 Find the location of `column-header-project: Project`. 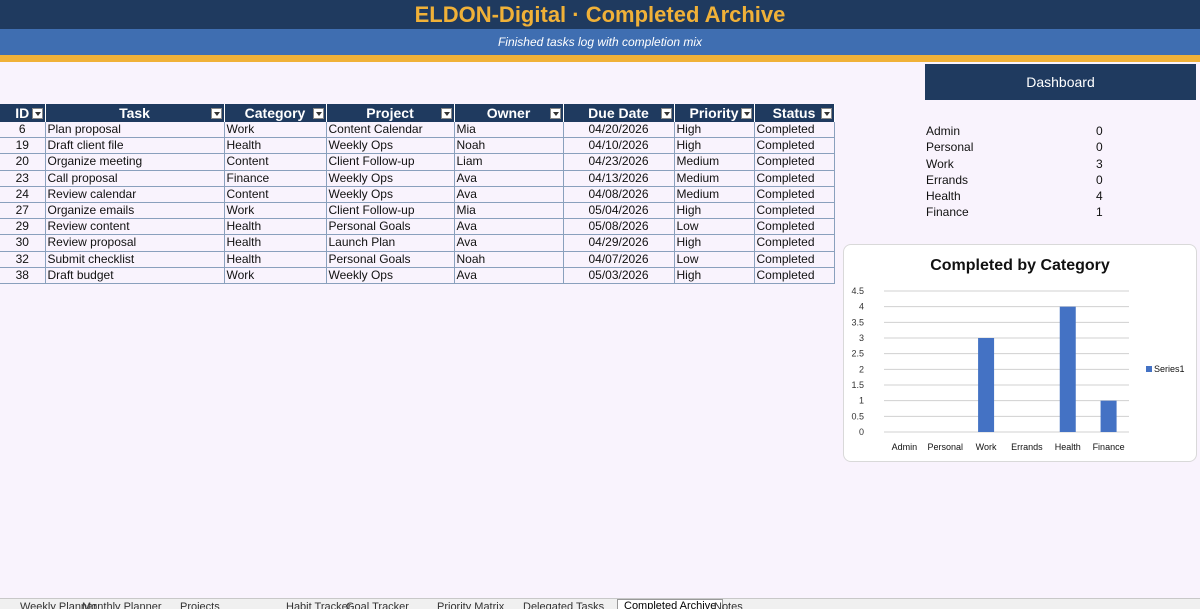

column-header-project: Project is located at coordinates (390, 113).